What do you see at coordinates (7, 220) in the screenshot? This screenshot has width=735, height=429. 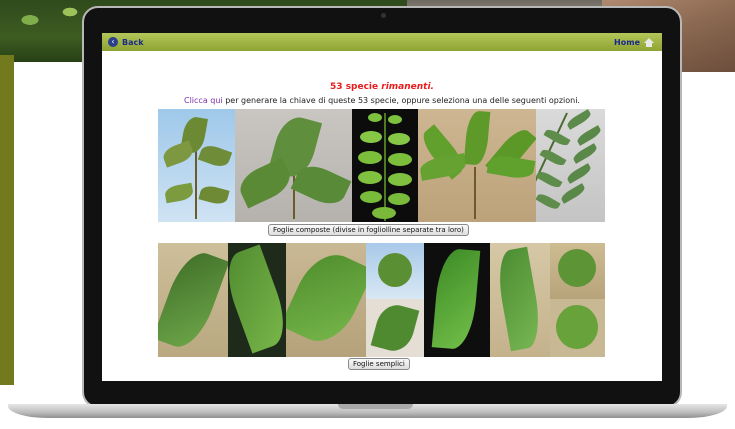 I see `background-olive-panel` at bounding box center [7, 220].